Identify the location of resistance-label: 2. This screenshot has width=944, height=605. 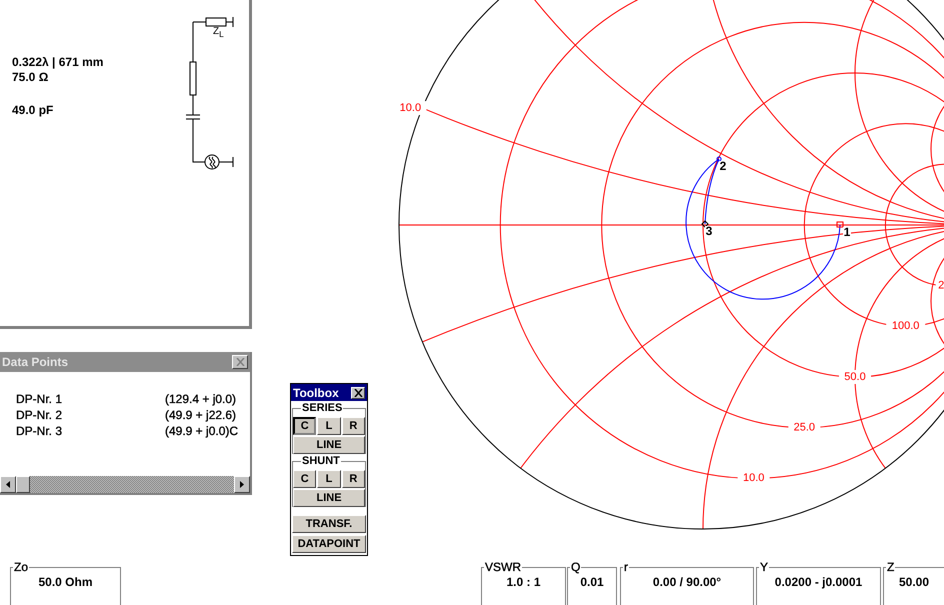
(941, 286).